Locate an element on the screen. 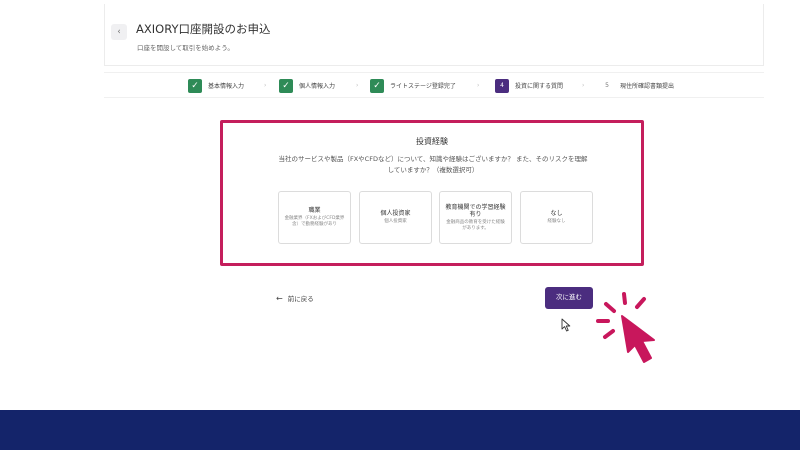 This screenshot has width=800, height=450. page-subtitle: 口座を開設して取引を始めよう。 is located at coordinates (185, 48).